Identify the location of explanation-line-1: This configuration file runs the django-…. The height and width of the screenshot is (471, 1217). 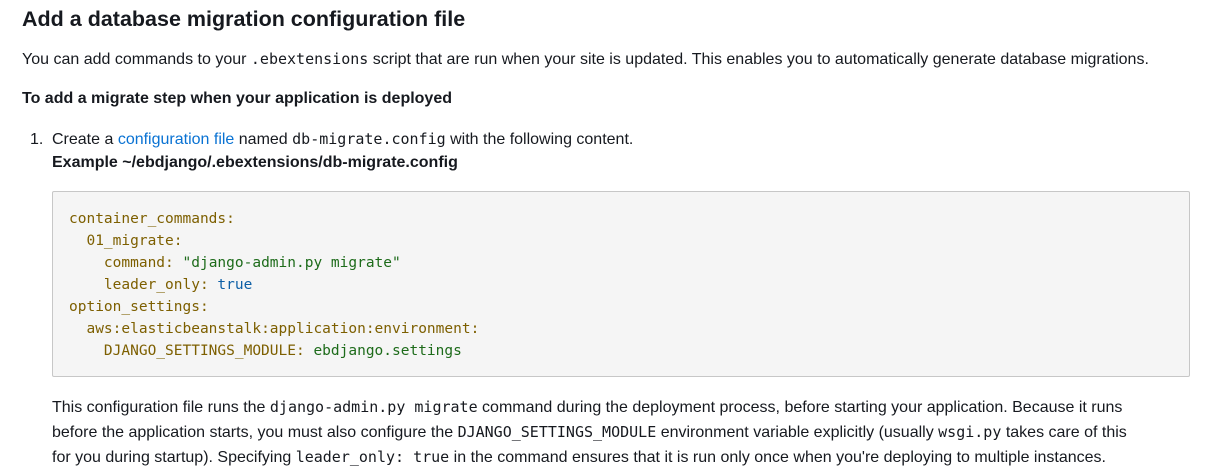
(629, 407).